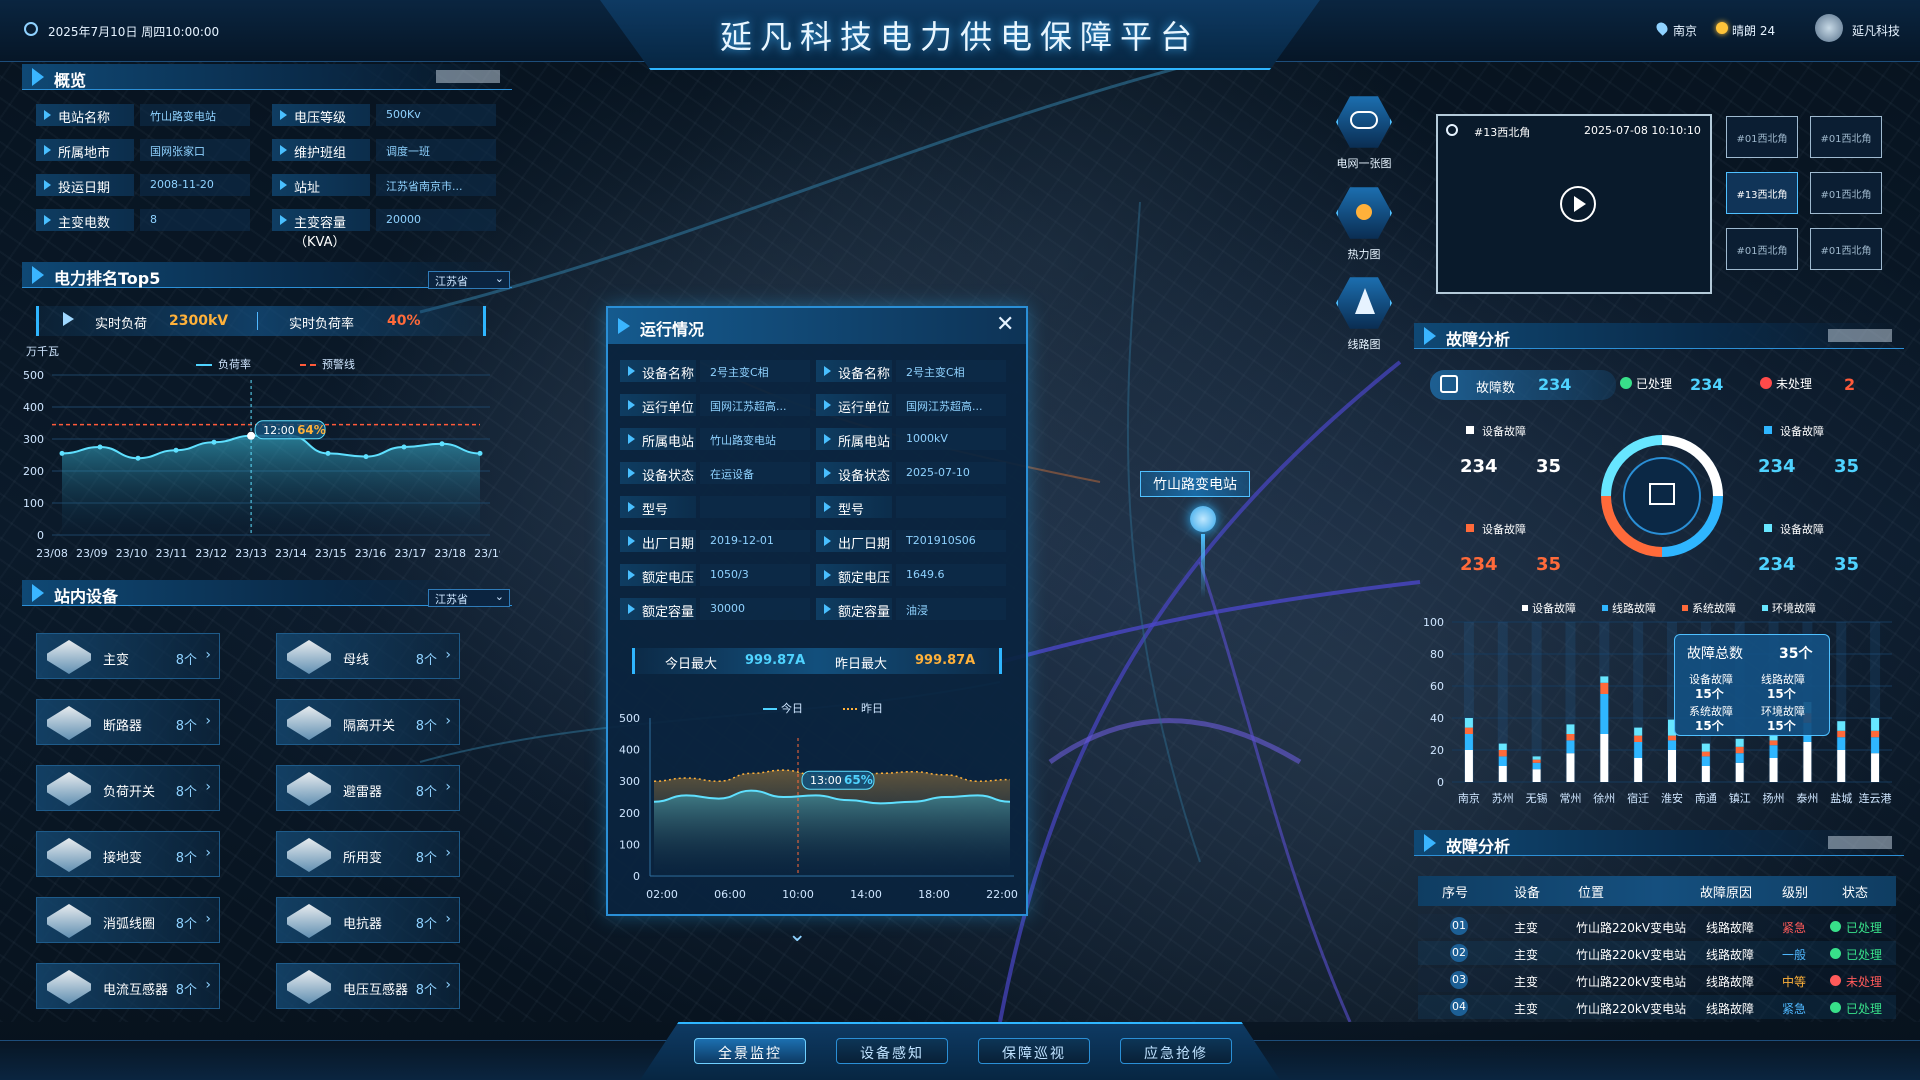 The image size is (1920, 1080). What do you see at coordinates (70, 80) in the screenshot?
I see `overview-title: 概览` at bounding box center [70, 80].